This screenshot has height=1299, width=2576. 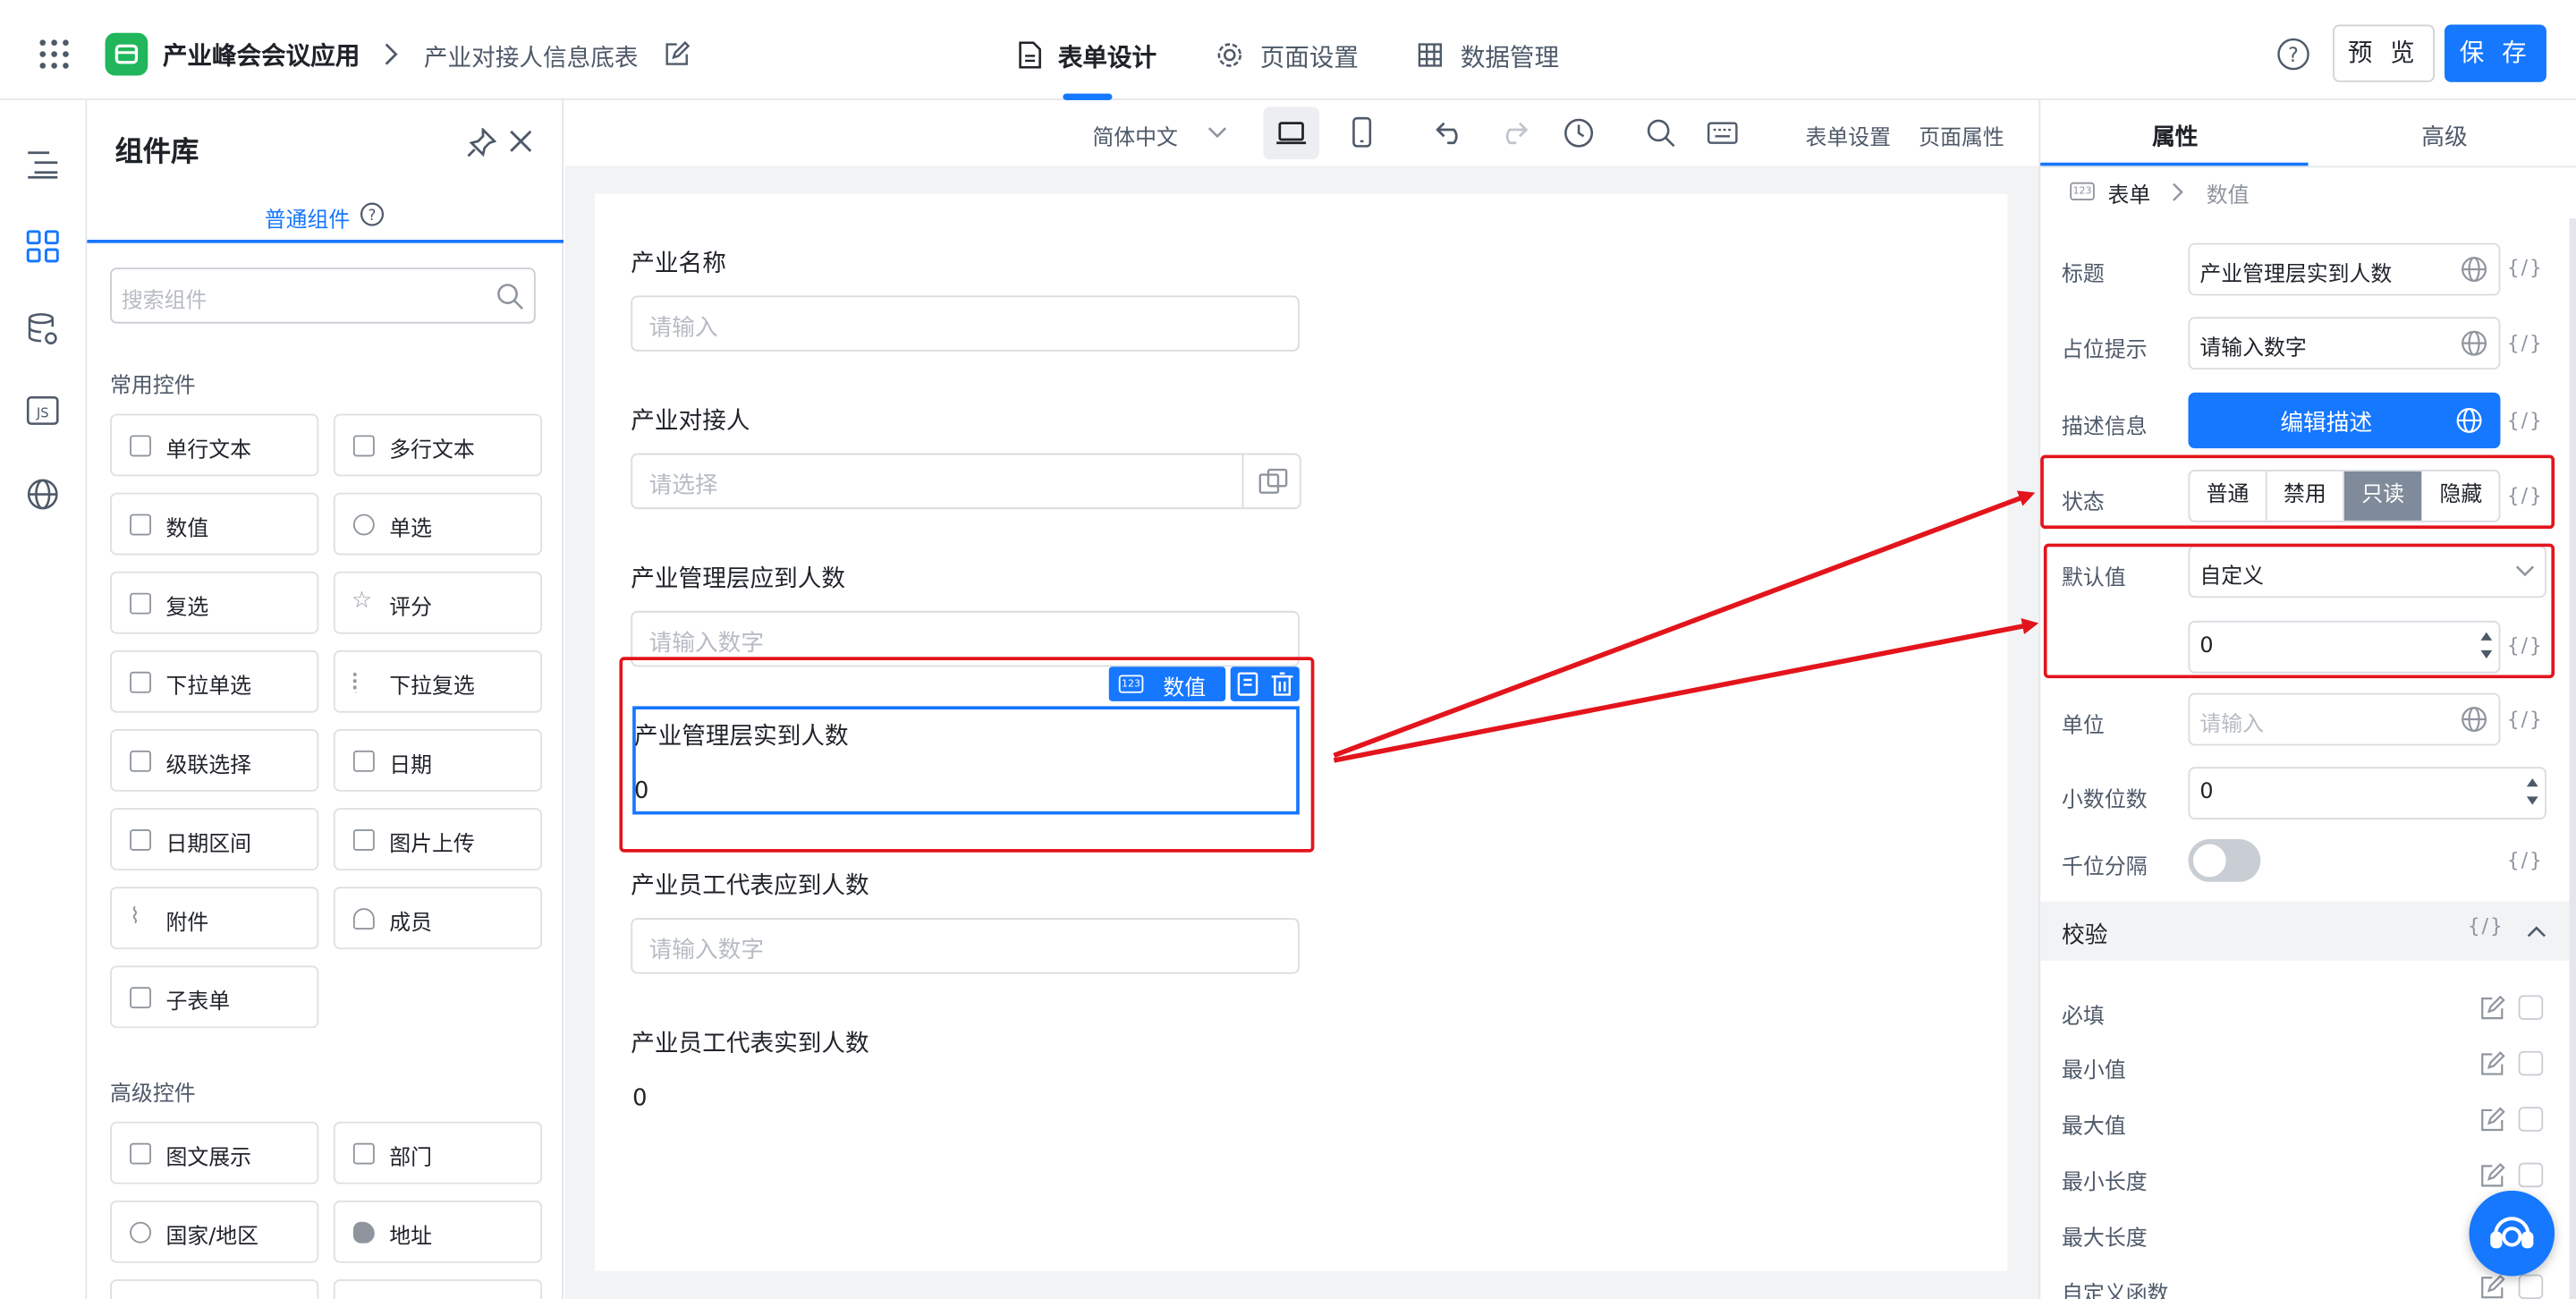 I want to click on annotation-arrows, so click(x=1686, y=626).